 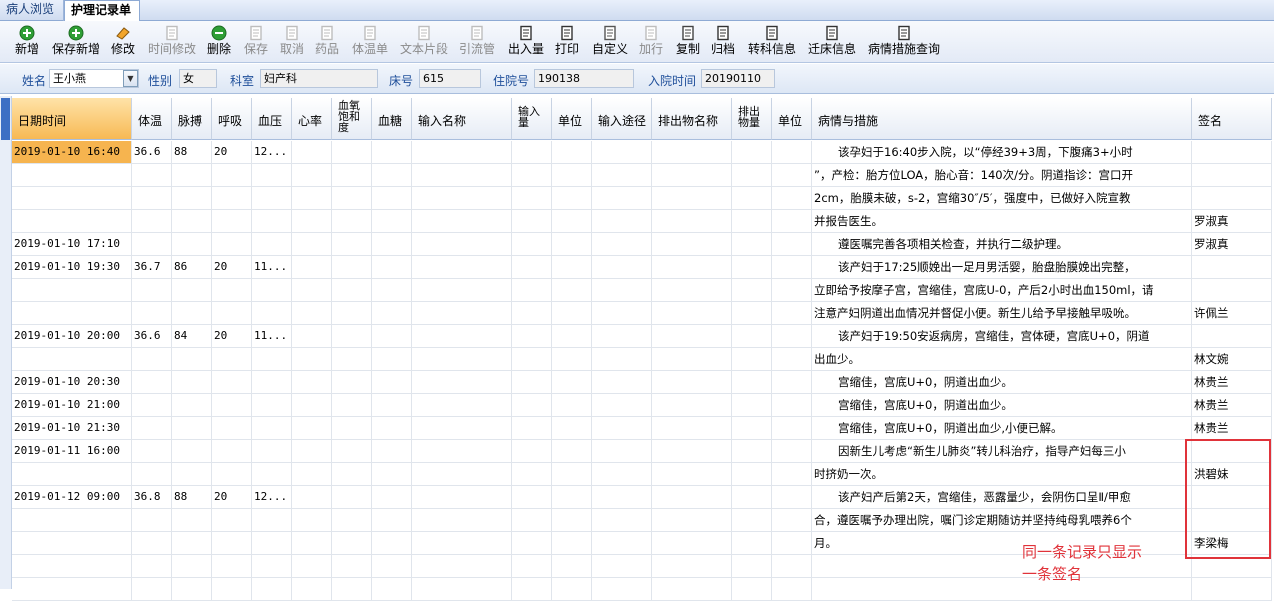 I want to click on toolbar-button-5: 保存, so click(x=256, y=42).